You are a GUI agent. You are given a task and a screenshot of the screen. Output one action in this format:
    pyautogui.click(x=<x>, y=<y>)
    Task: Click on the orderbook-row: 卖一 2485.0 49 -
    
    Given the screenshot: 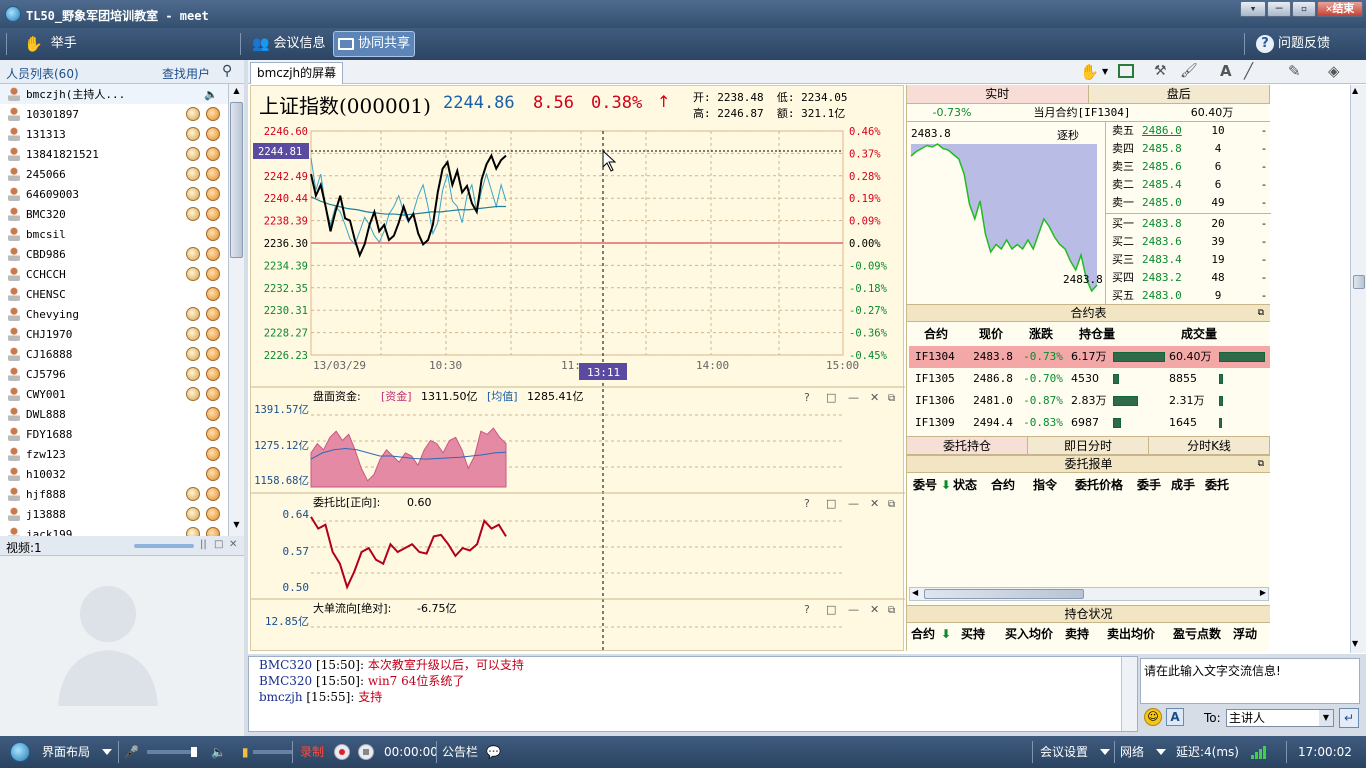 What is the action you would take?
    pyautogui.click(x=1188, y=203)
    